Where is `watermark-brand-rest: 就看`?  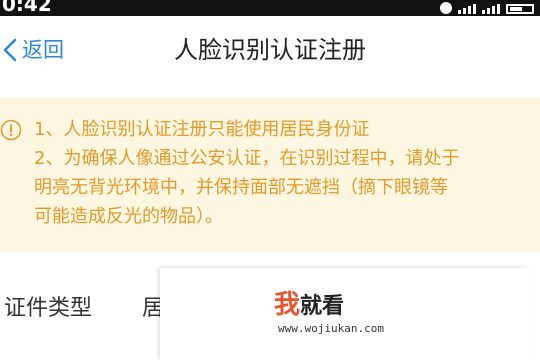 watermark-brand-rest: 就看 is located at coordinates (322, 306).